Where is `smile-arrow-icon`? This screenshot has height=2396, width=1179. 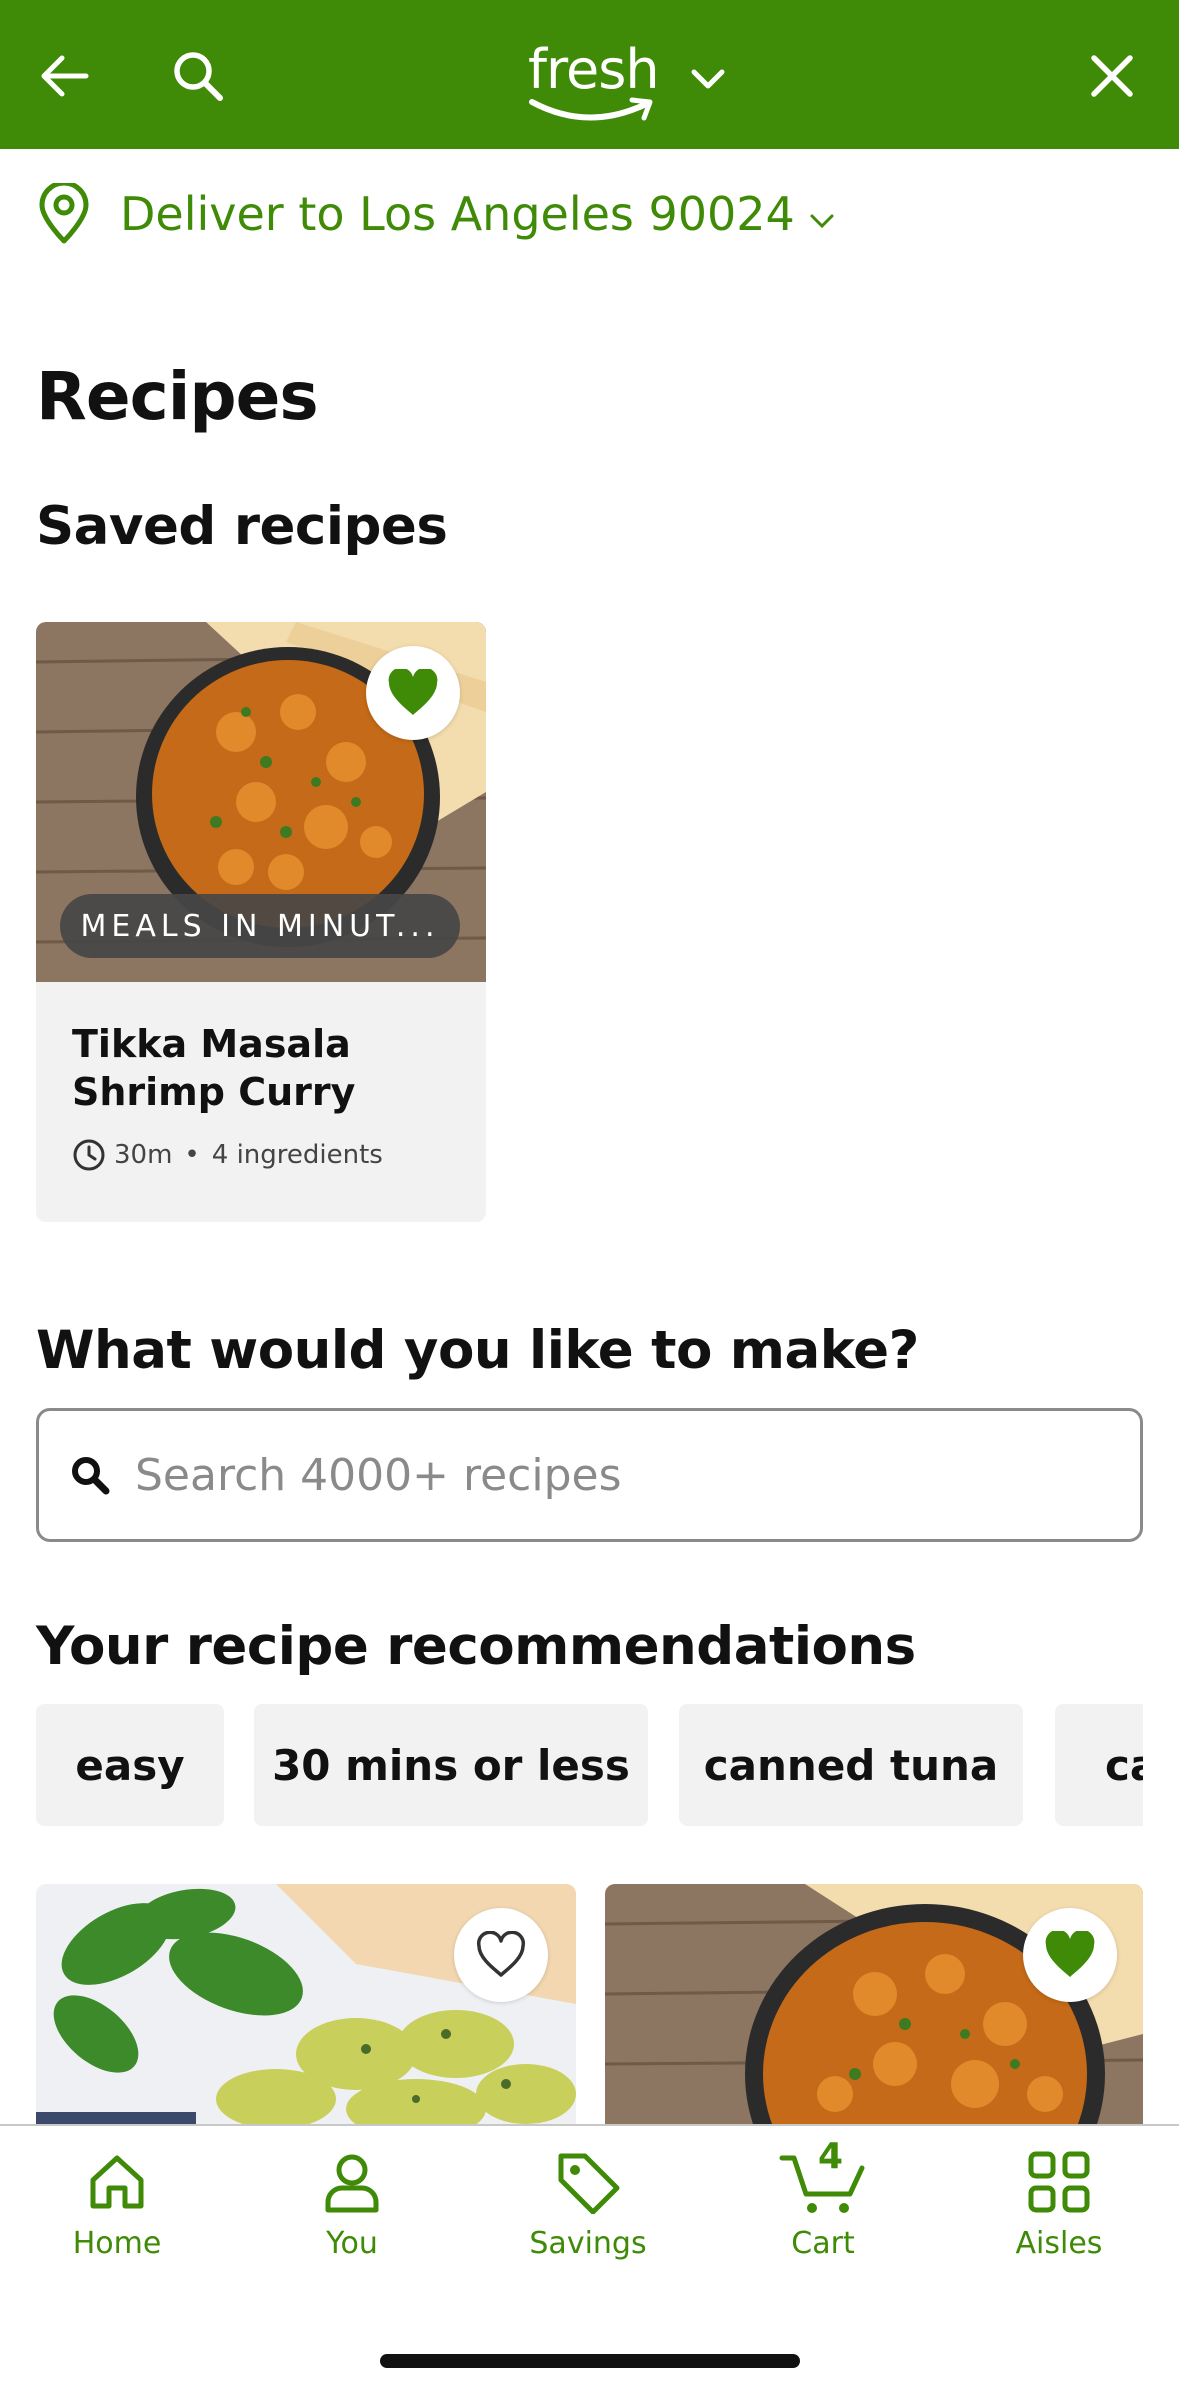 smile-arrow-icon is located at coordinates (591, 109).